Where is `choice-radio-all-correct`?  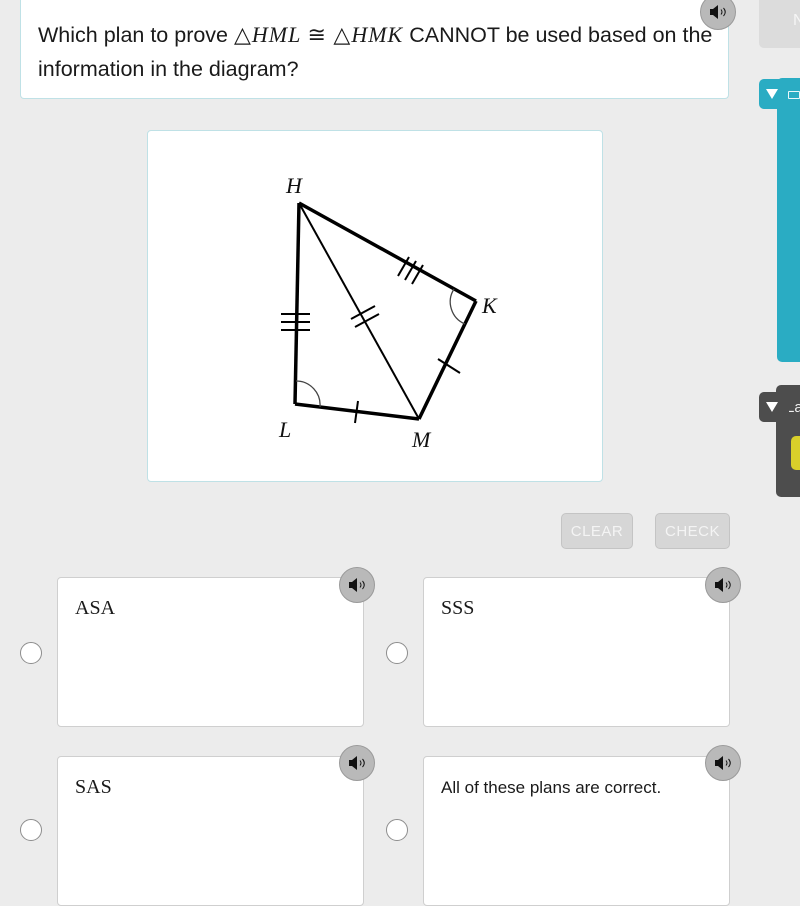 choice-radio-all-correct is located at coordinates (397, 830).